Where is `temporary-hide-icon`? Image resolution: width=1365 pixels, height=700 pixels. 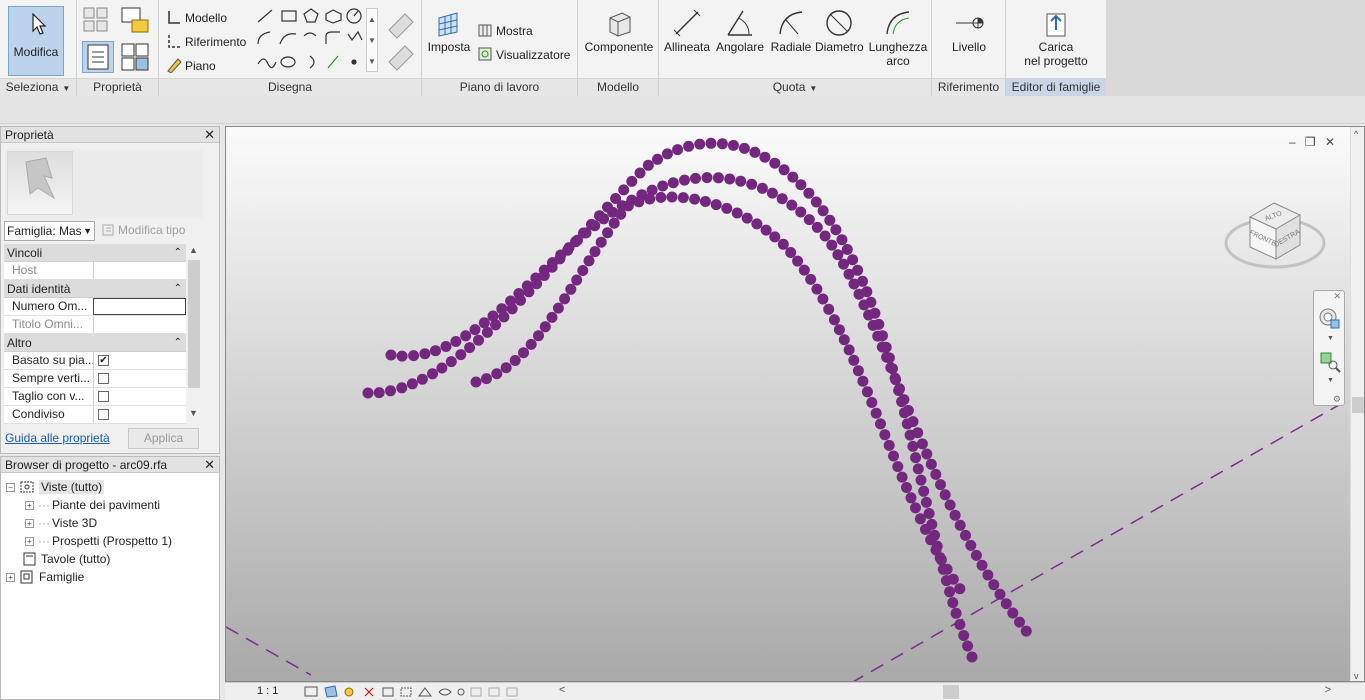
temporary-hide-icon is located at coordinates (425, 692).